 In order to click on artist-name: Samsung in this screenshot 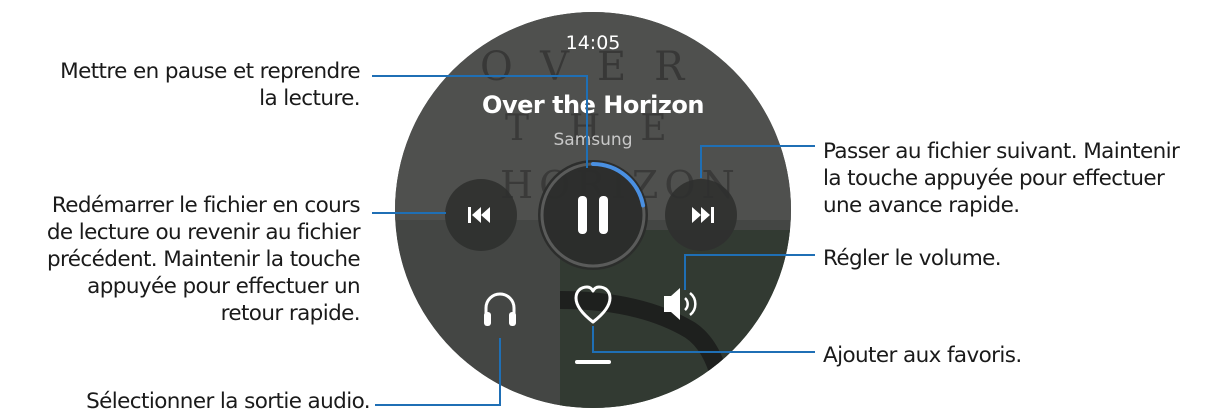, I will do `click(593, 140)`.